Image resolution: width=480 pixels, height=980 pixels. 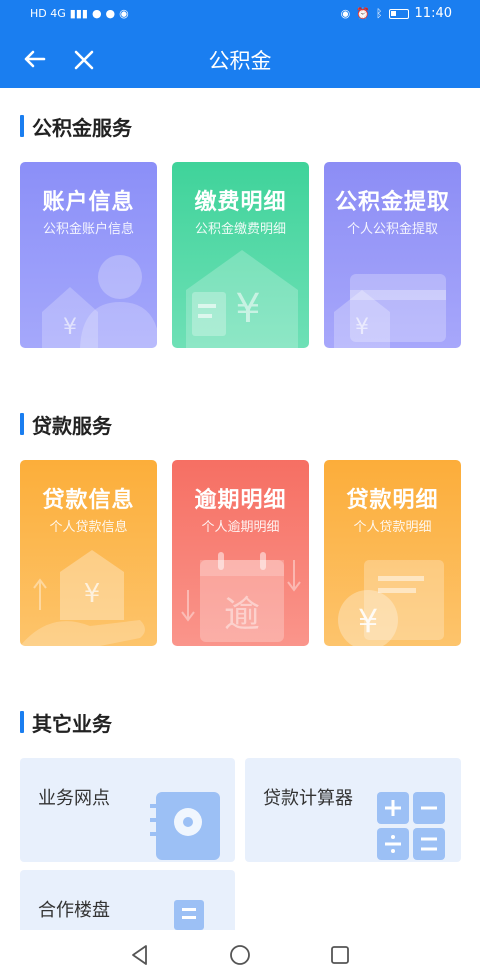 What do you see at coordinates (353, 810) in the screenshot?
I see `tile-loan-calculator: 贷款计算器` at bounding box center [353, 810].